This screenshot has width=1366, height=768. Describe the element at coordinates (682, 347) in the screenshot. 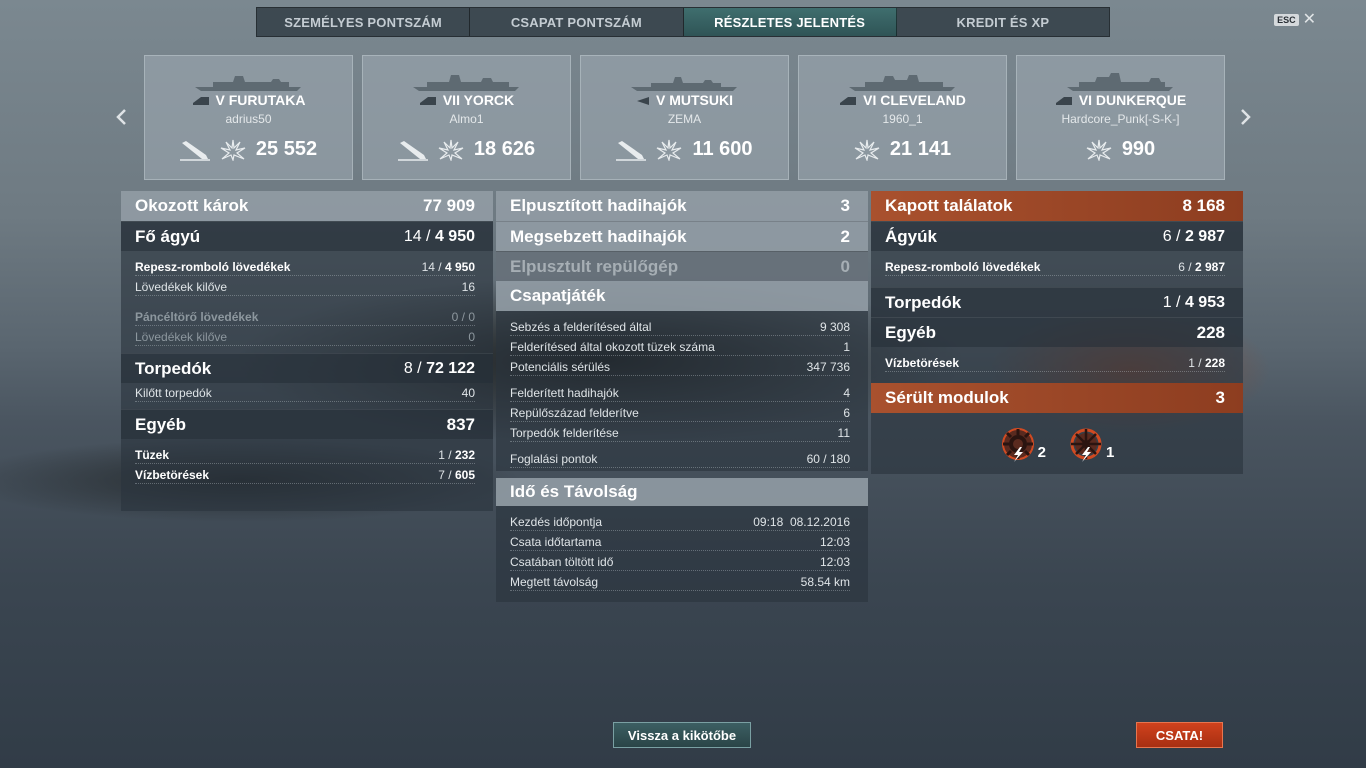

I see `spotting-fires-row: Felderítésed által okozott tüzek száma 1` at that location.